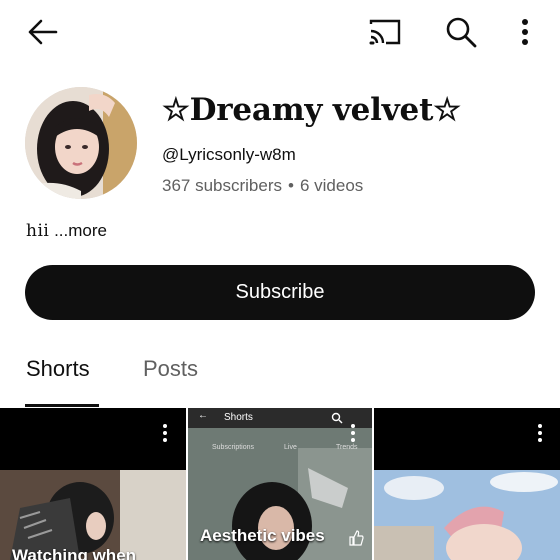 Image resolution: width=560 pixels, height=560 pixels. Describe the element at coordinates (461, 32) in the screenshot. I see `search-icon` at that location.